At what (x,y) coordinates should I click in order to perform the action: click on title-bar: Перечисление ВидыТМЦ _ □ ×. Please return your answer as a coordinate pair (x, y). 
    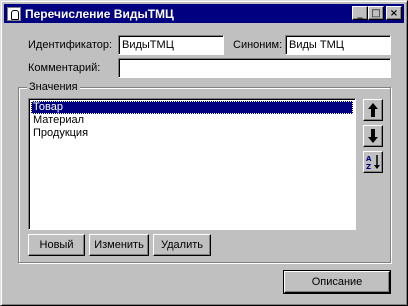
    Looking at the image, I should click on (204, 13).